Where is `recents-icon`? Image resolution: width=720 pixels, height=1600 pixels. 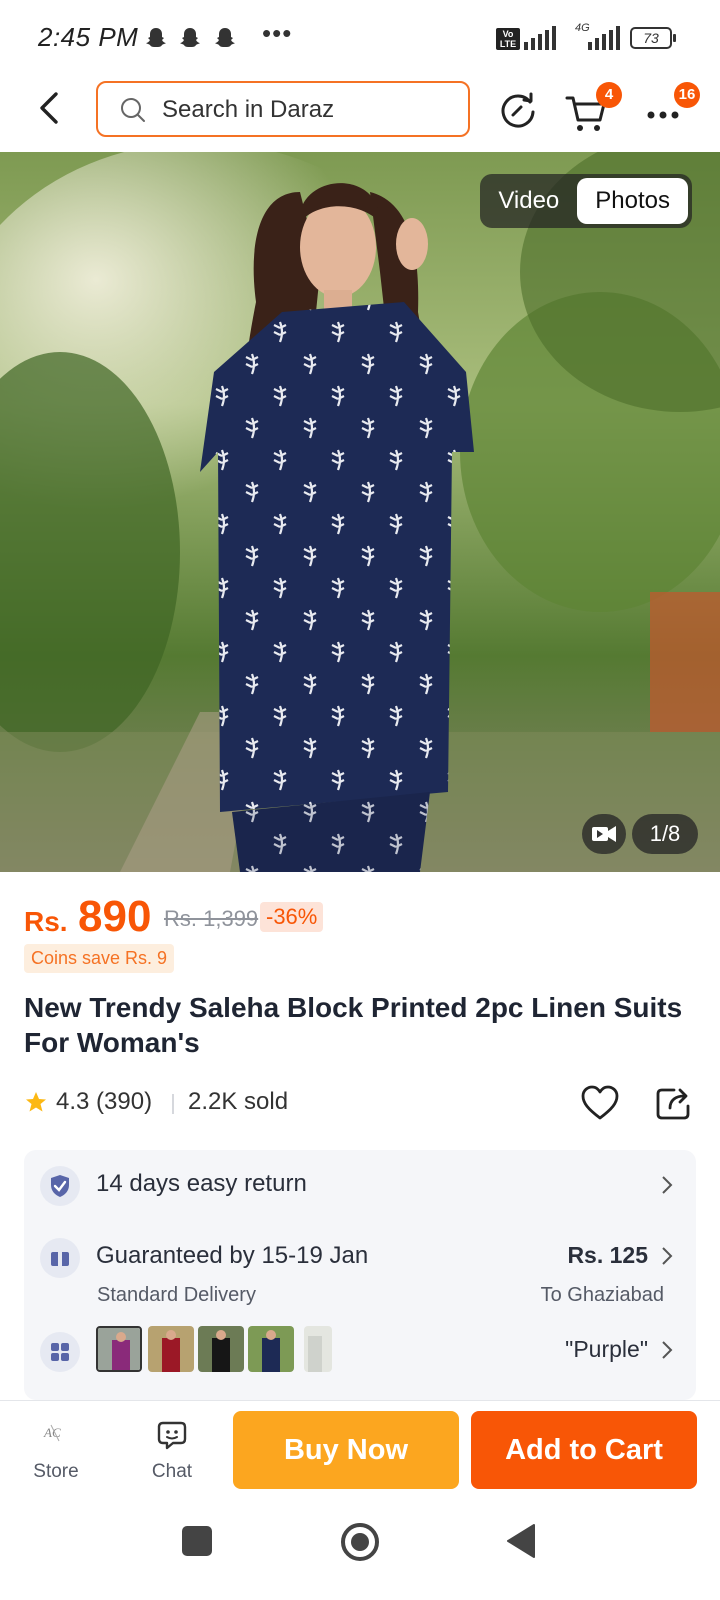
recents-icon is located at coordinates (197, 1541).